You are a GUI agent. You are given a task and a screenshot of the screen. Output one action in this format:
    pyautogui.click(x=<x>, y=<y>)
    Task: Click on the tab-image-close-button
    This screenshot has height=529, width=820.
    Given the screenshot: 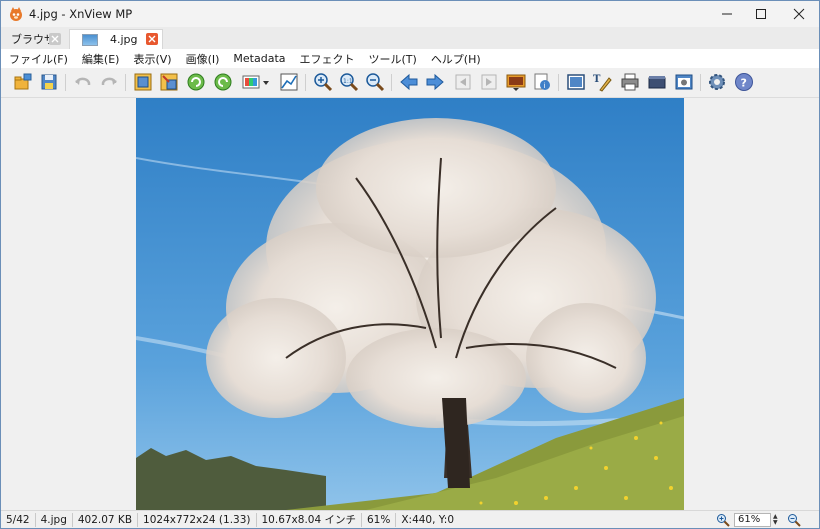 What is the action you would take?
    pyautogui.click(x=152, y=39)
    